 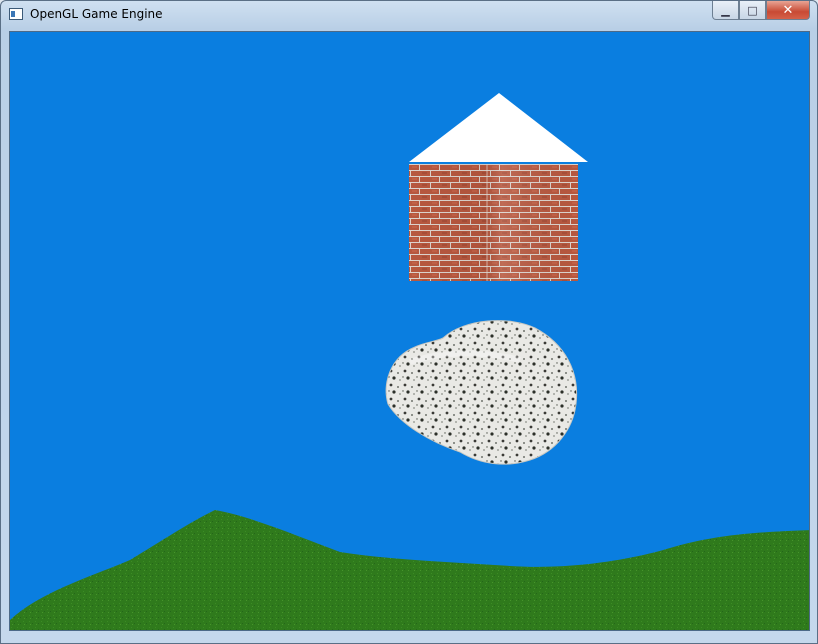 I want to click on window-title: OpenGL Game Engine, so click(x=96, y=14).